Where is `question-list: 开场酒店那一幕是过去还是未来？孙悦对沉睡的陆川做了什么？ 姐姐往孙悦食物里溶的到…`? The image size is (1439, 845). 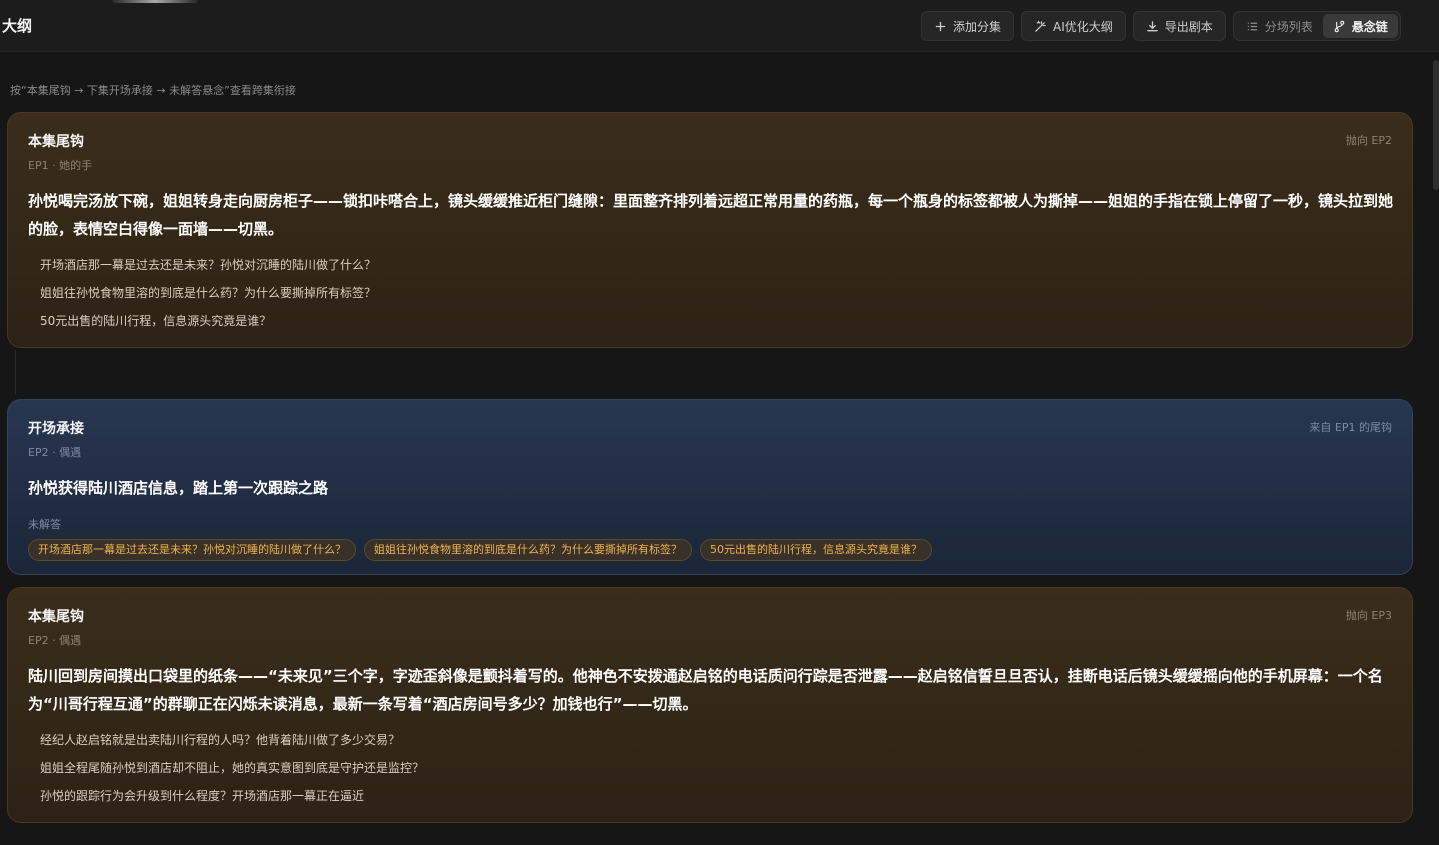
question-list: 开场酒店那一幕是过去还是未来？孙悦对沉睡的陆川做了什么？ 姐姐往孙悦食物里溶的到… is located at coordinates (208, 293).